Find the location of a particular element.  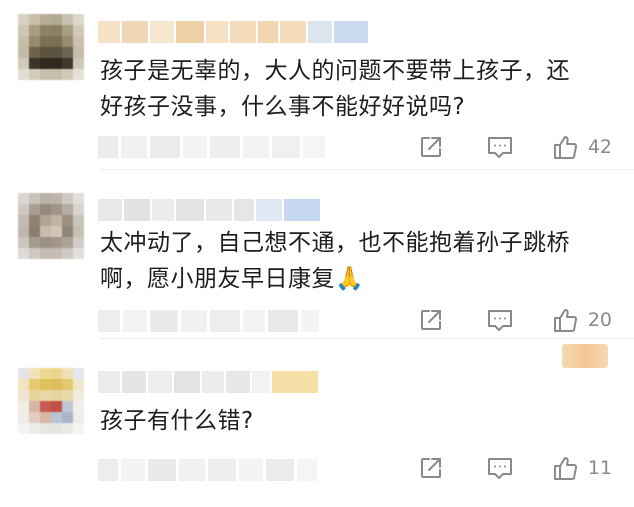

comment-actions: 42 is located at coordinates (515, 147).